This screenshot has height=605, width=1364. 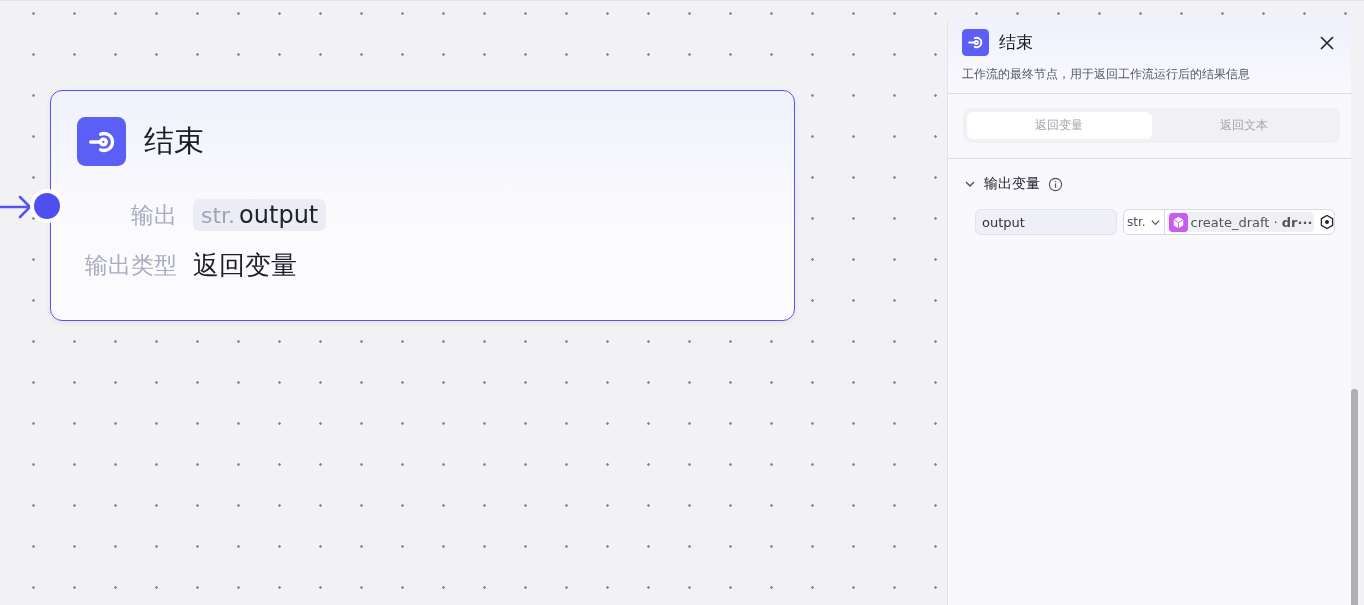 I want to click on variable-name-field: output, so click(x=1046, y=222).